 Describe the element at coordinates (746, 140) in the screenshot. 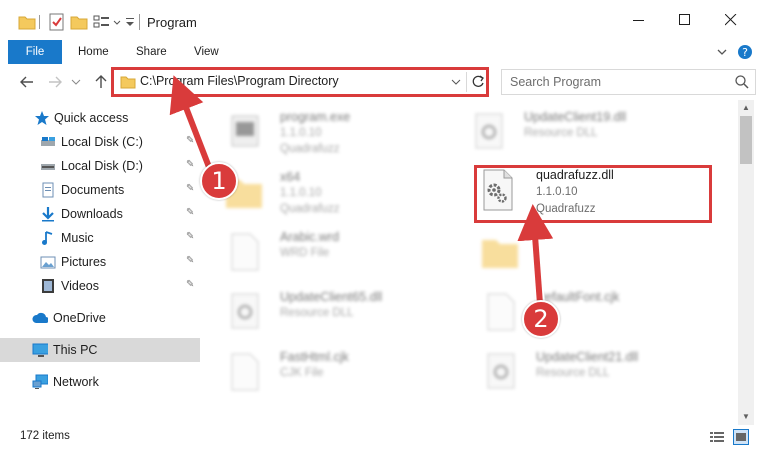

I see `scroll-thumb` at that location.